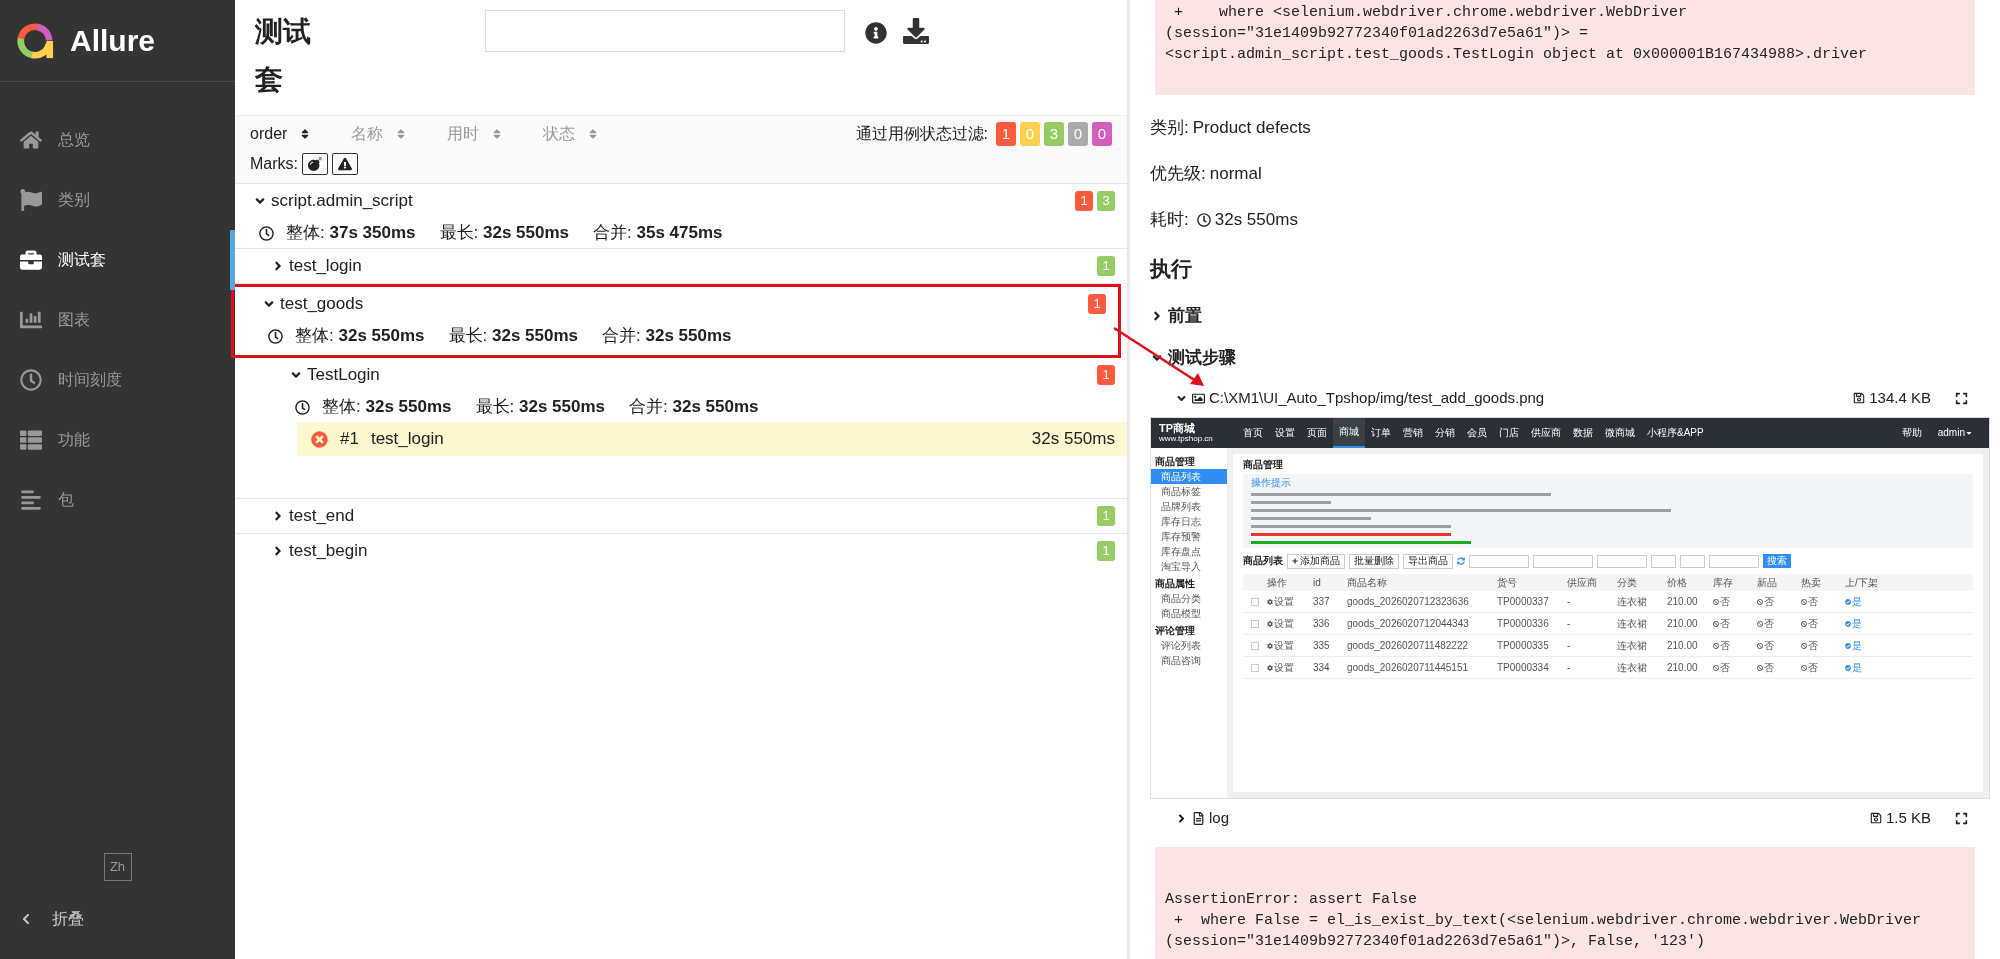 Image resolution: width=2000 pixels, height=959 pixels. What do you see at coordinates (1285, 433) in the screenshot?
I see `site-nav-item: 设置` at bounding box center [1285, 433].